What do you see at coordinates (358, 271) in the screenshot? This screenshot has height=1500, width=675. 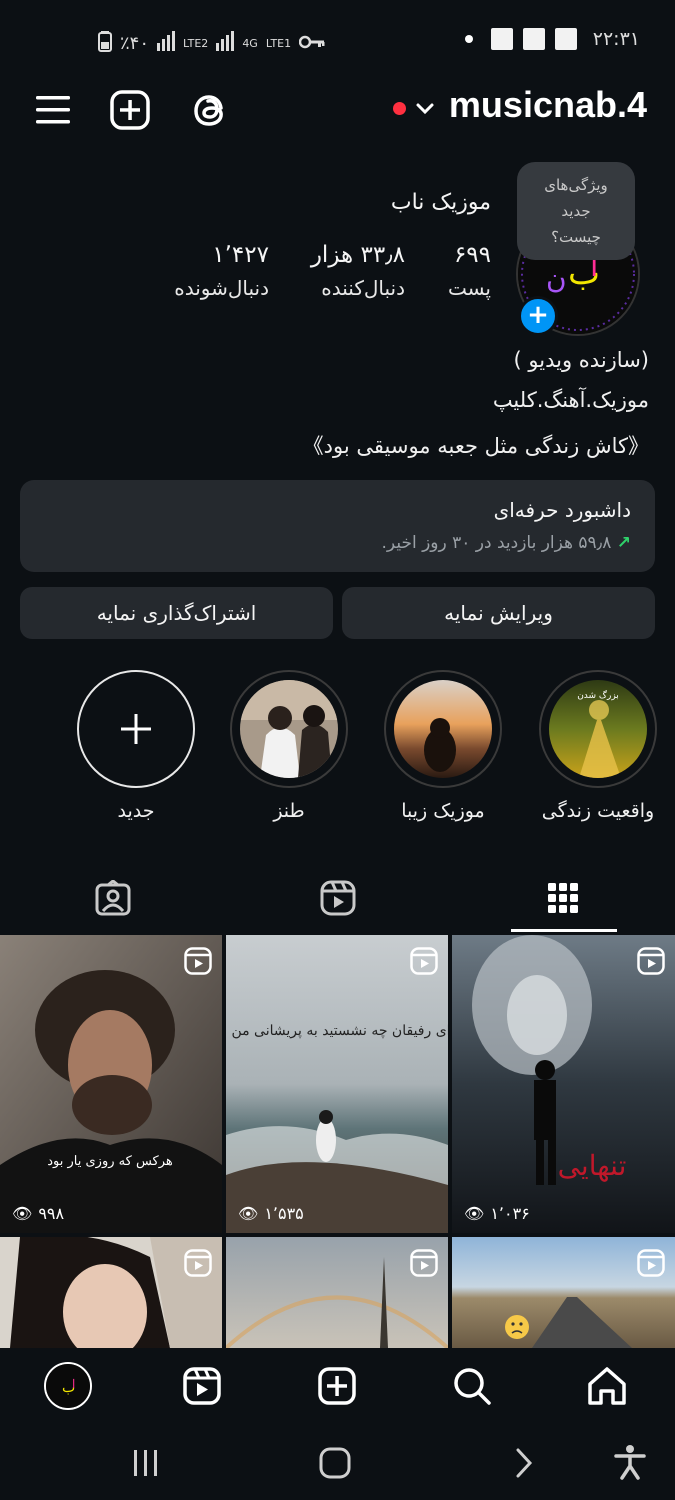 I see `stat-followers: ۳۳٫۸ هزار دنبال‌کننده` at bounding box center [358, 271].